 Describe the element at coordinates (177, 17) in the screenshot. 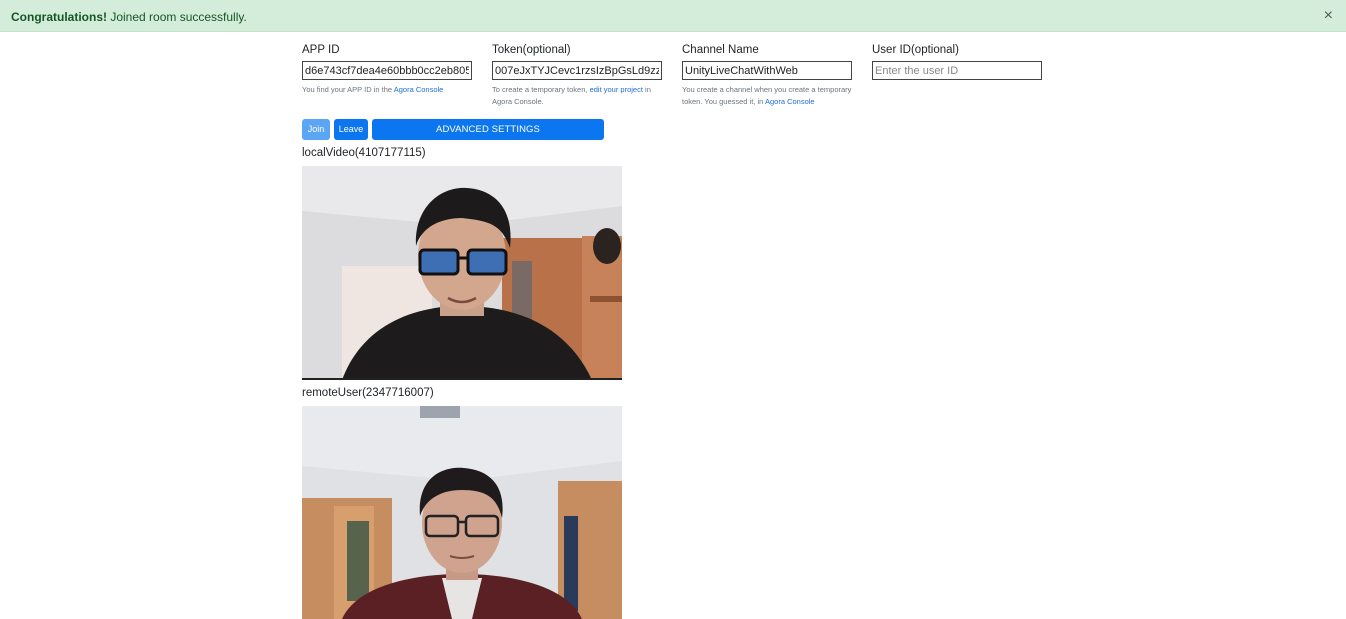

I see `alert-text: Joined room successfully.` at that location.